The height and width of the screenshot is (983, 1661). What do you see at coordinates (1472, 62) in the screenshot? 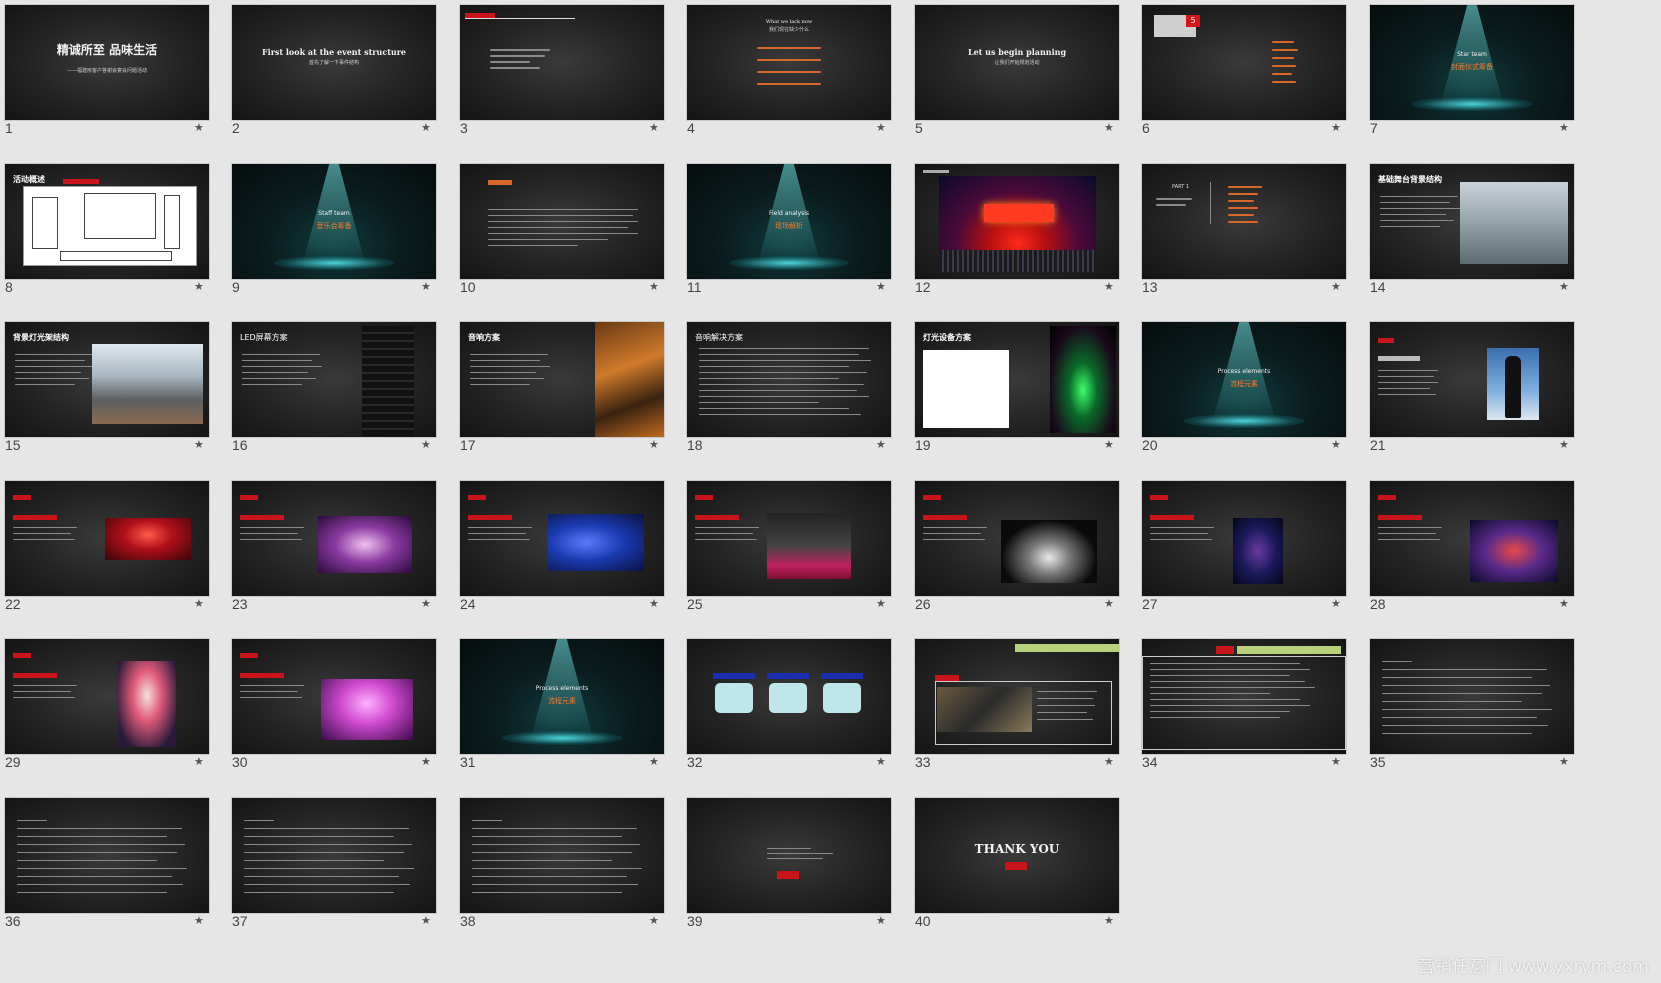
I see `slide-thumbnail: Star team 封面仪式筹备` at bounding box center [1472, 62].